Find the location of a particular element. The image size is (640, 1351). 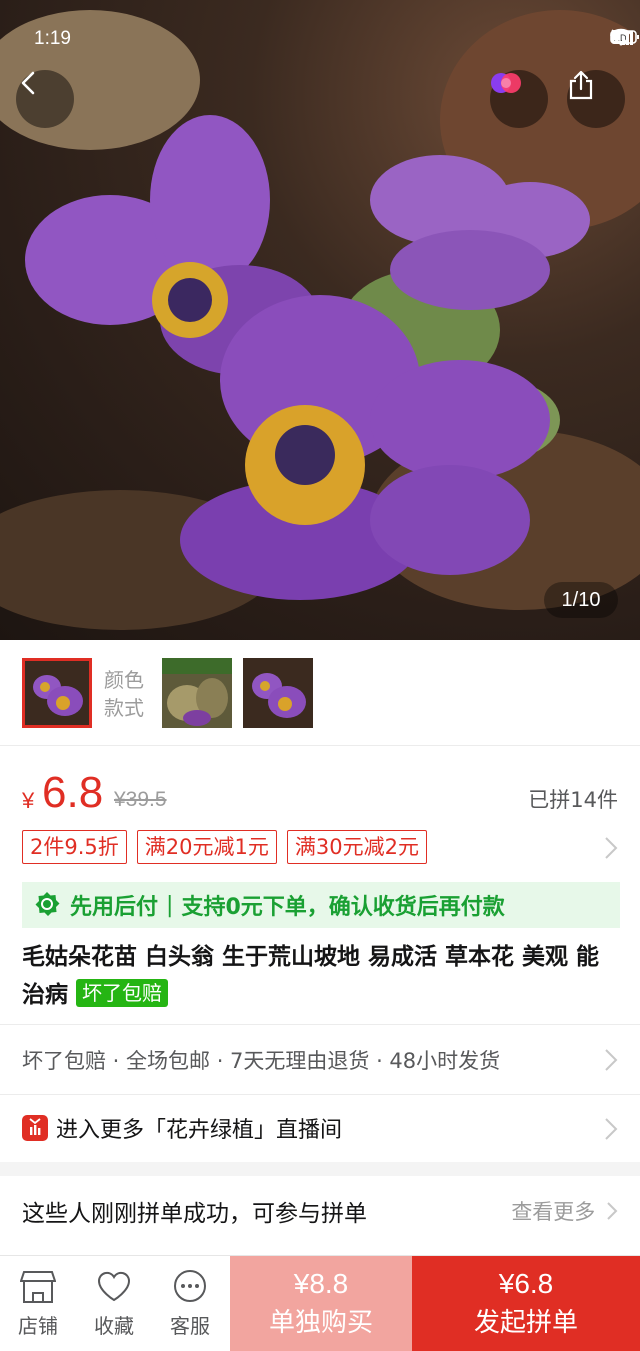

pay-later-desc: 支持0元下单，确认收货后再付款 is located at coordinates (343, 907).